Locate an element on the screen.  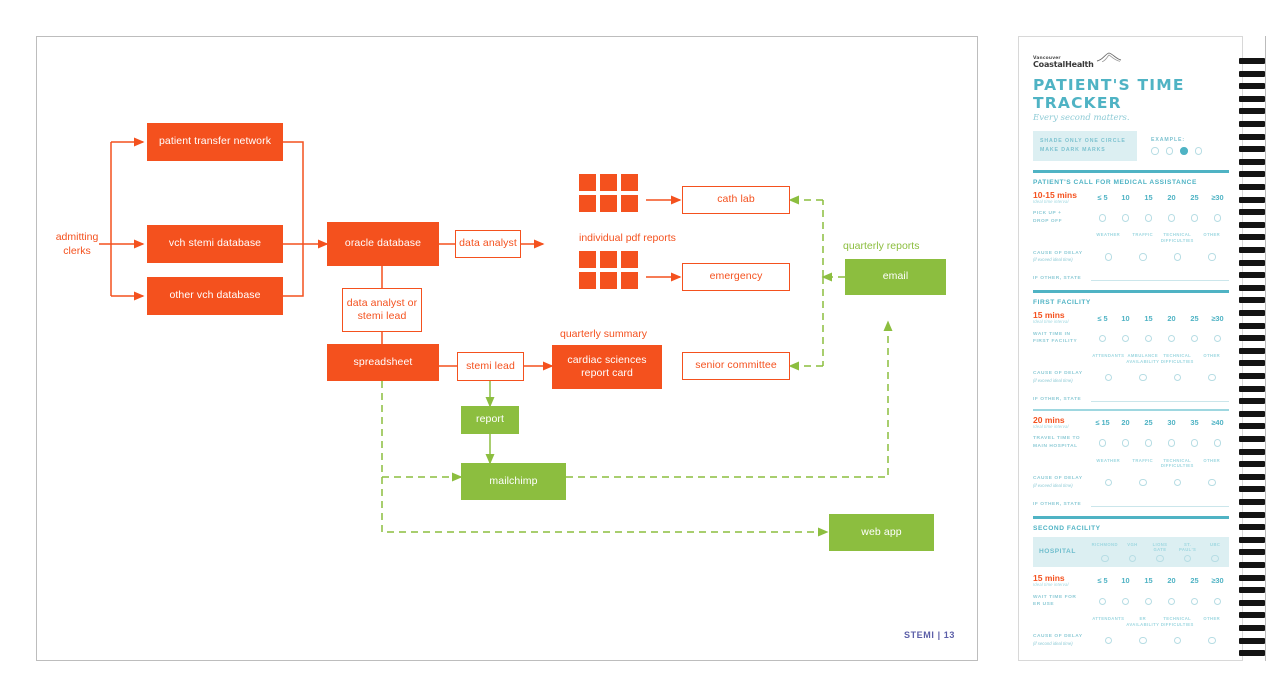
hospital-name: VGH is located at coordinates (1132, 544).